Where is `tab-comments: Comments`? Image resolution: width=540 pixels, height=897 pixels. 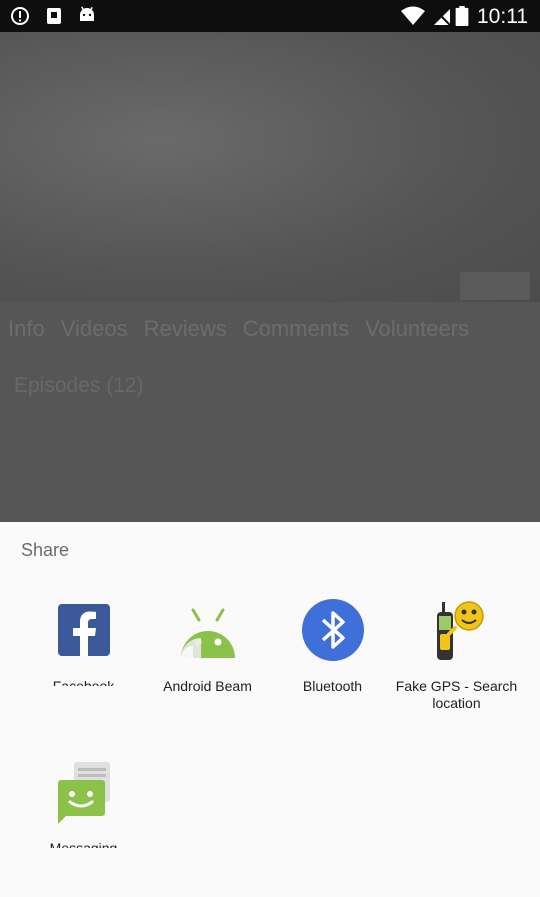 tab-comments: Comments is located at coordinates (296, 328).